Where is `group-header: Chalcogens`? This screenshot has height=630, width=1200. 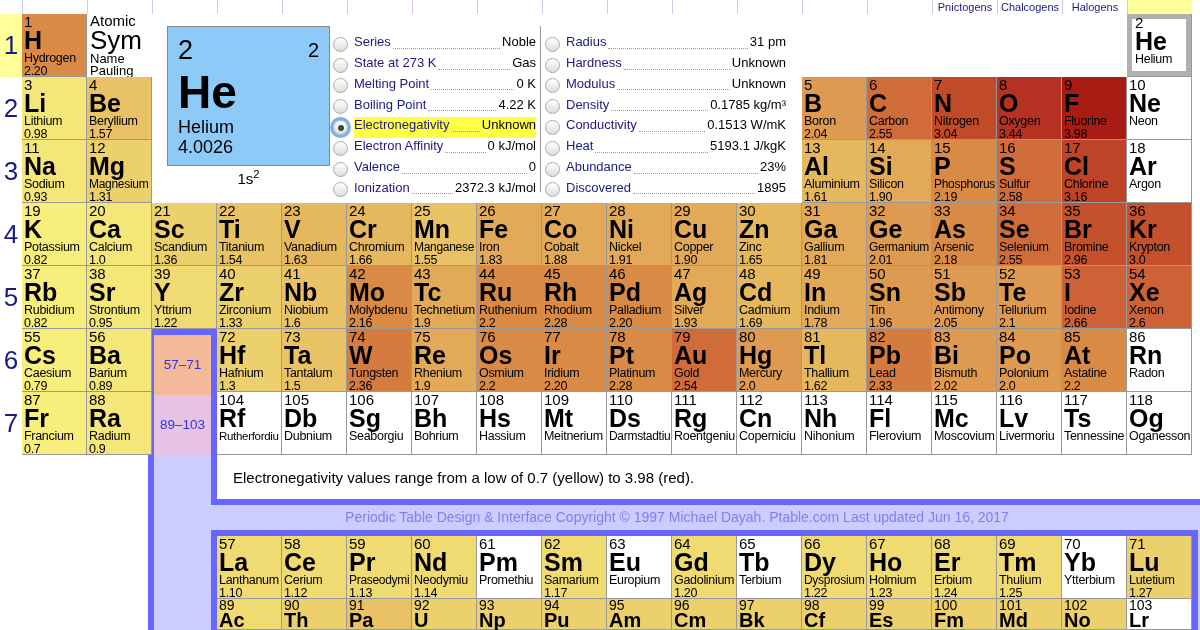 group-header: Chalcogens is located at coordinates (1029, 7).